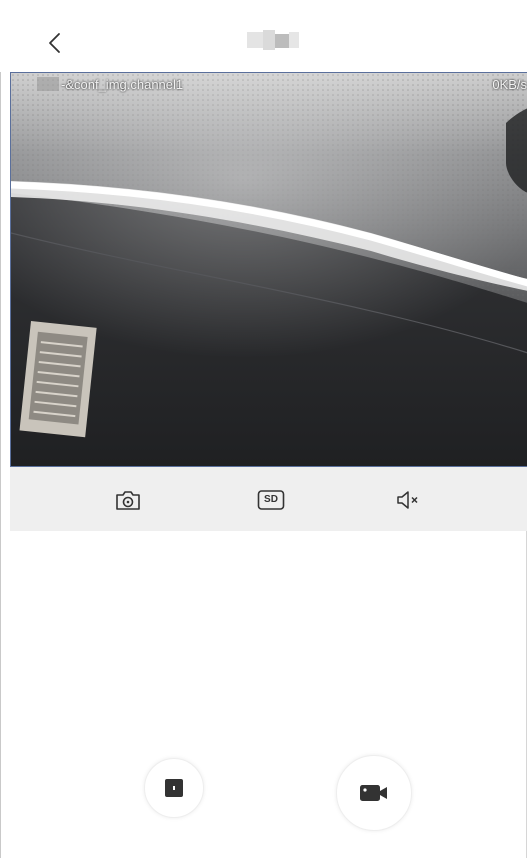 This screenshot has width=527, height=858. Describe the element at coordinates (48, 84) in the screenshot. I see `channel-avatar-blurred` at that location.